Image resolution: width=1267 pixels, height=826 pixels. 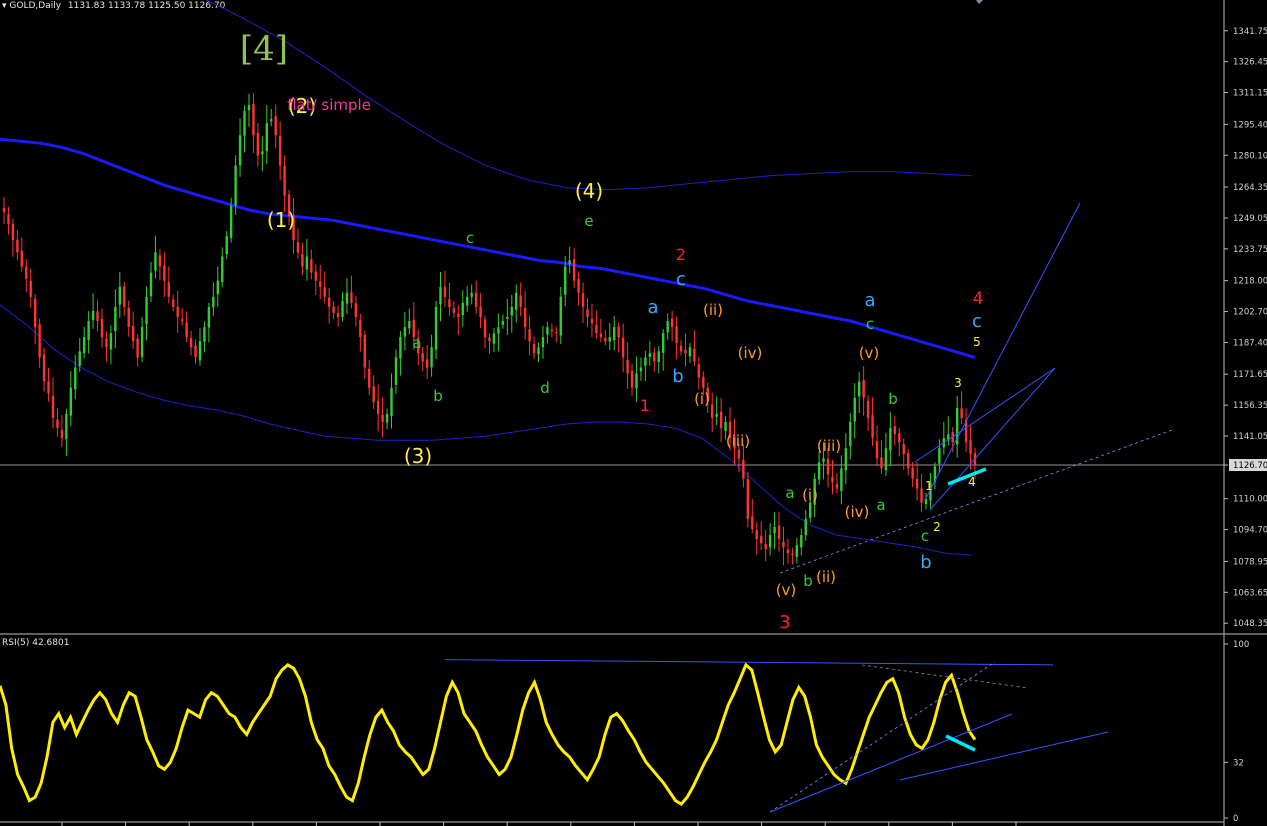 I want to click on price-tick-label: 1326.45, so click(x=1250, y=63).